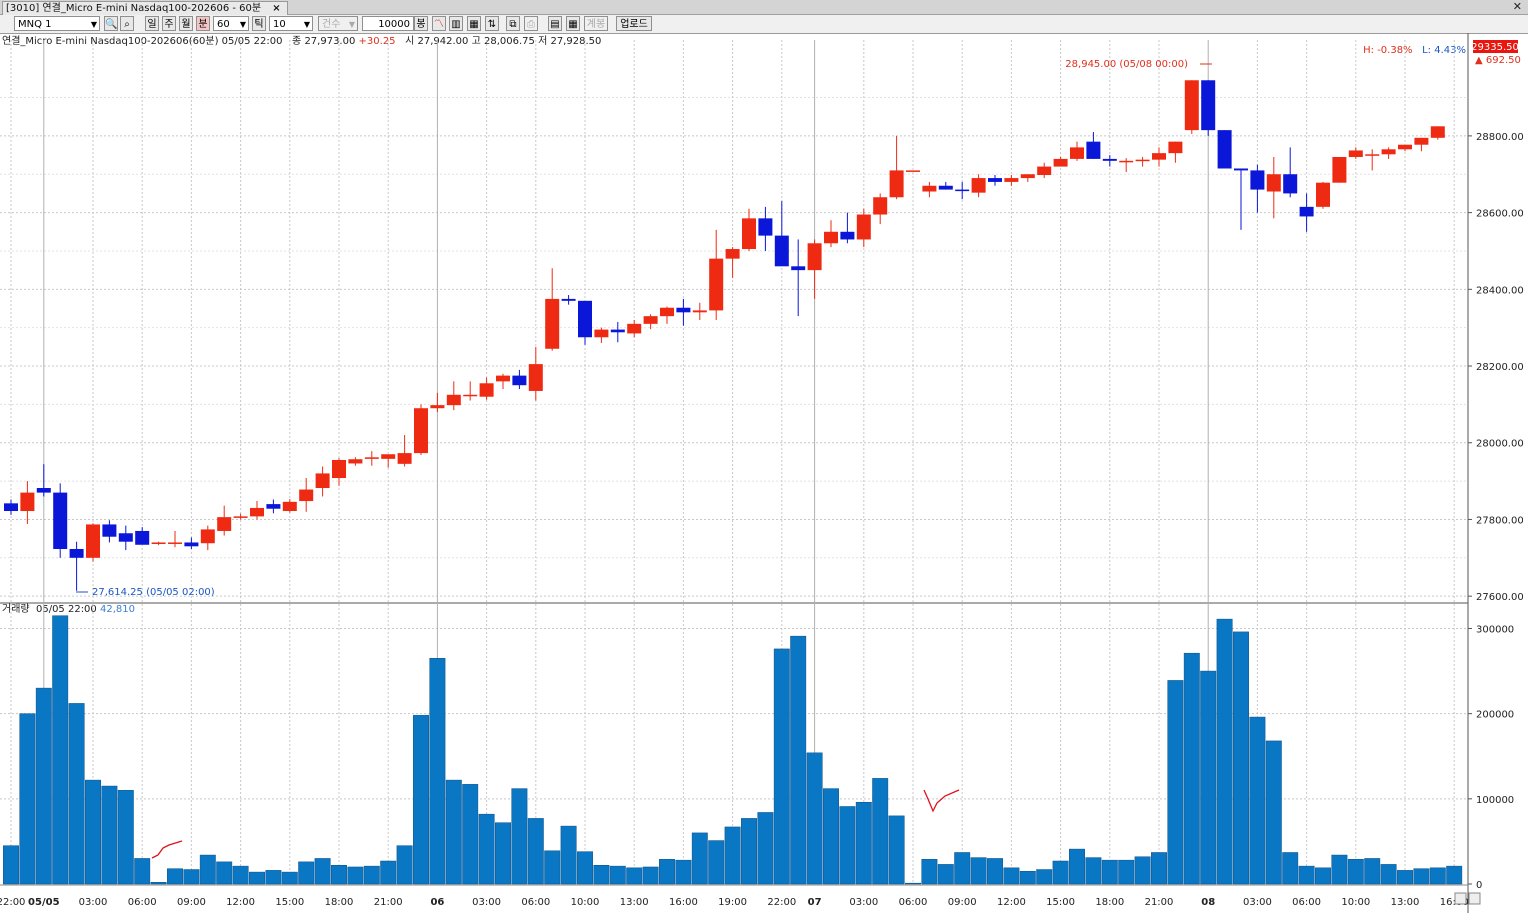 Image resolution: width=1528 pixels, height=913 pixels. I want to click on time-tick-label: 15:00, so click(289, 902).